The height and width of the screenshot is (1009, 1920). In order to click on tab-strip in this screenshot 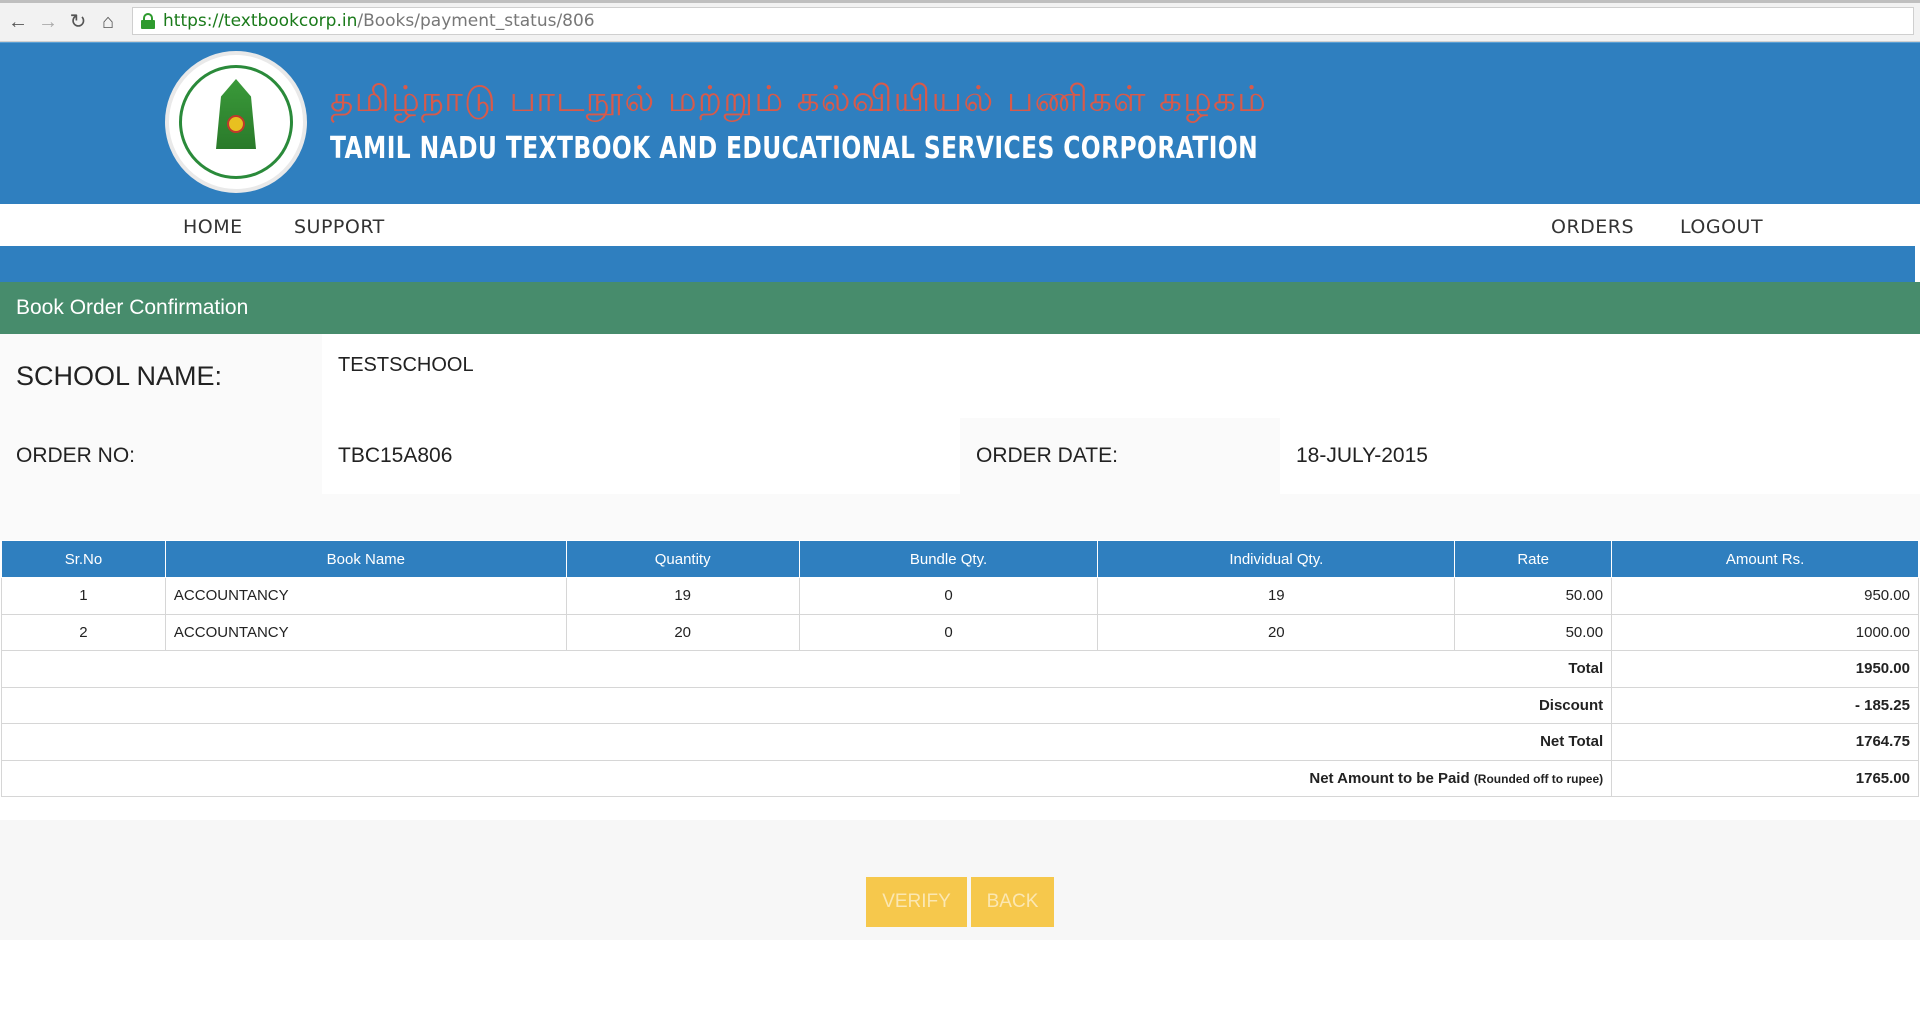, I will do `click(960, 1)`.